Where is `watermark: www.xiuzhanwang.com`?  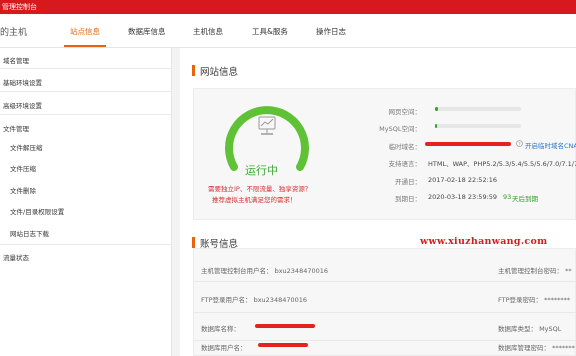 watermark: www.xiuzhanwang.com is located at coordinates (484, 241).